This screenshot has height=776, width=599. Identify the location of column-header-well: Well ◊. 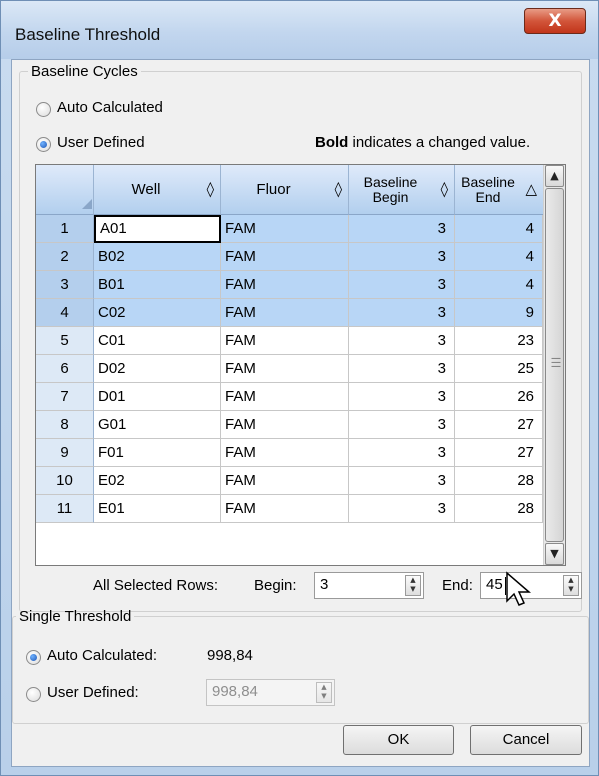
(157, 190).